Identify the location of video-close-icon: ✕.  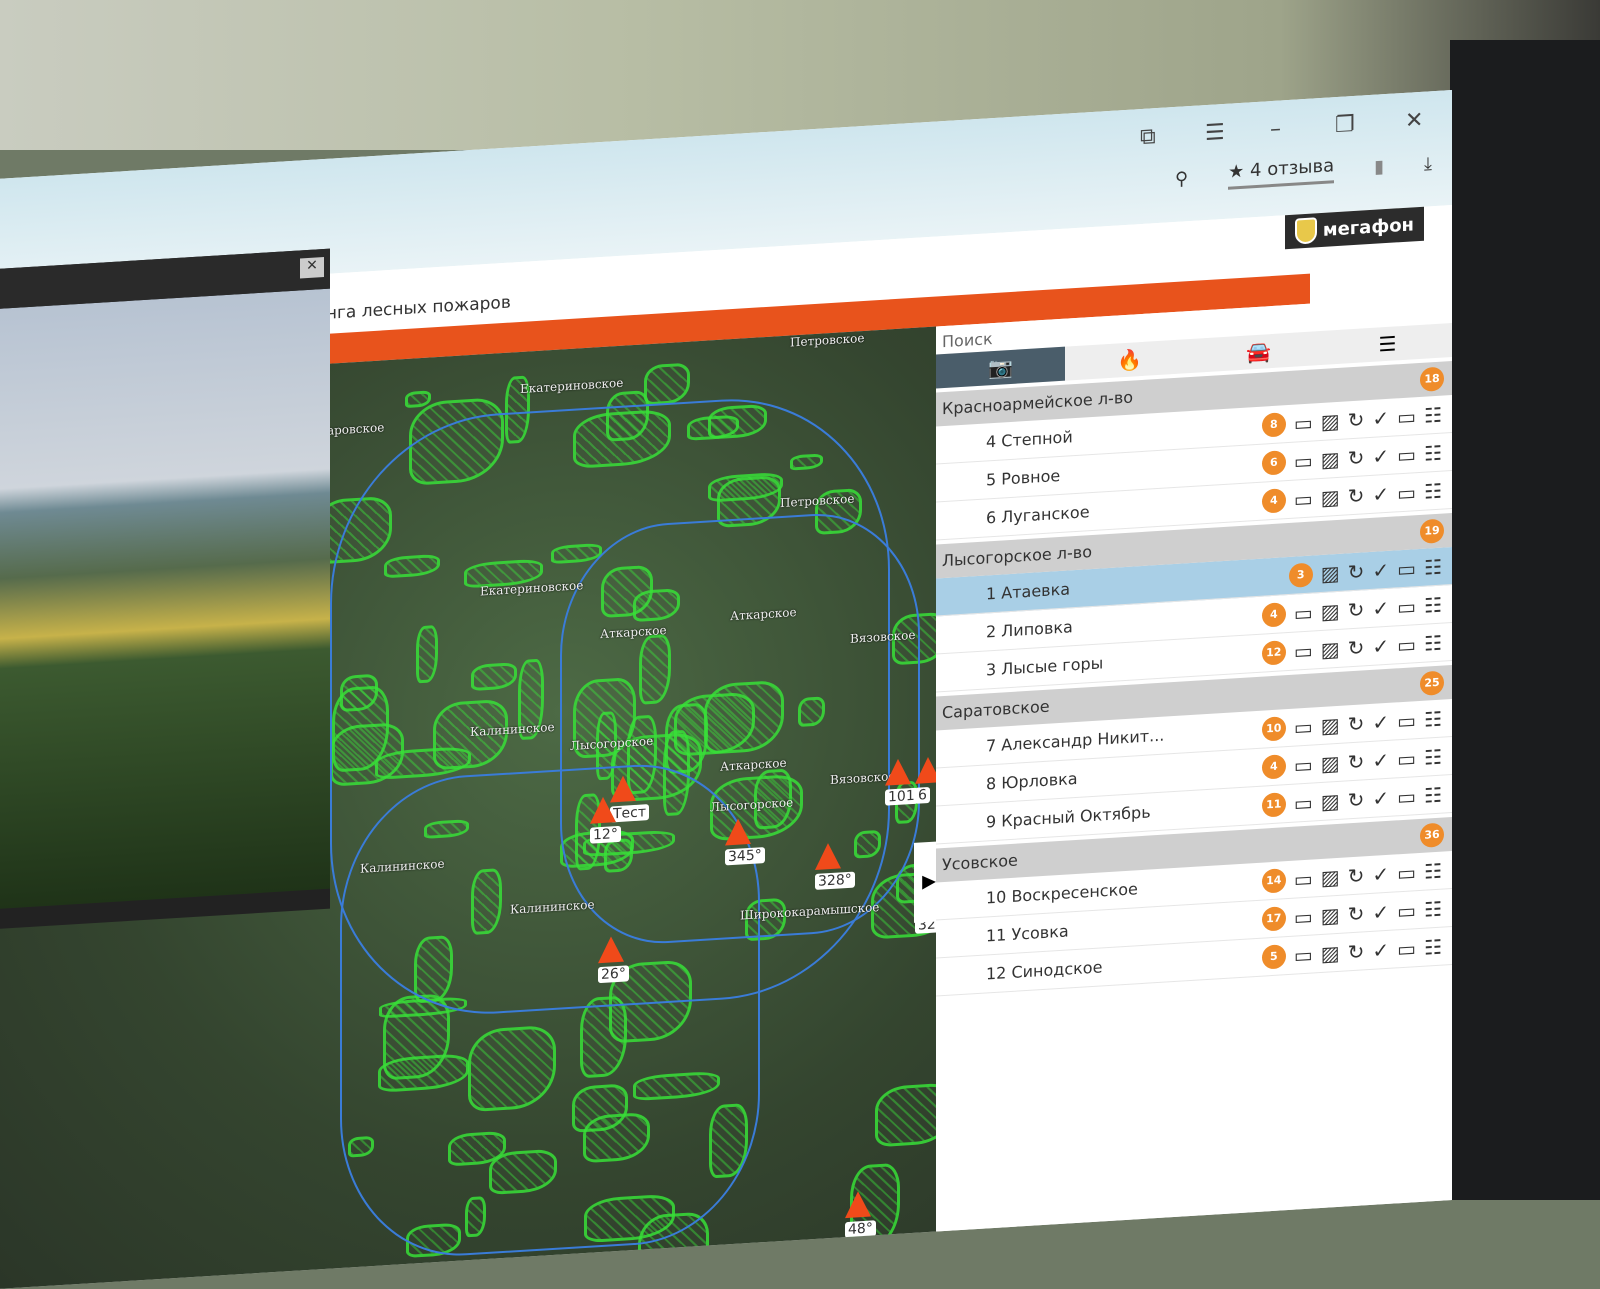
(312, 267).